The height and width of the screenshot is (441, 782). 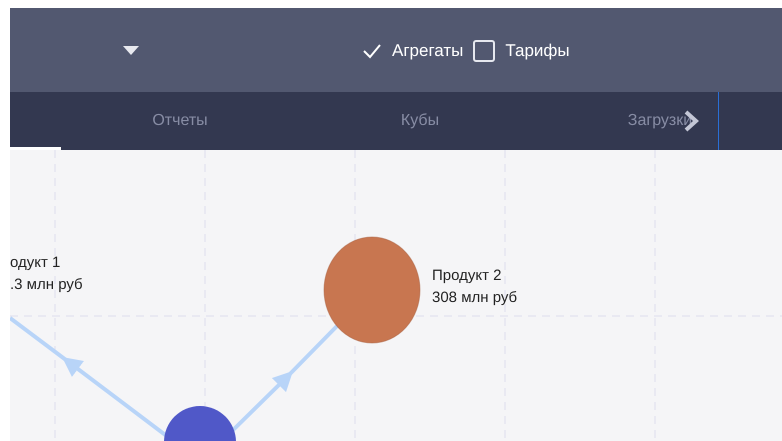 What do you see at coordinates (660, 121) in the screenshot?
I see `tab: Загрузки` at bounding box center [660, 121].